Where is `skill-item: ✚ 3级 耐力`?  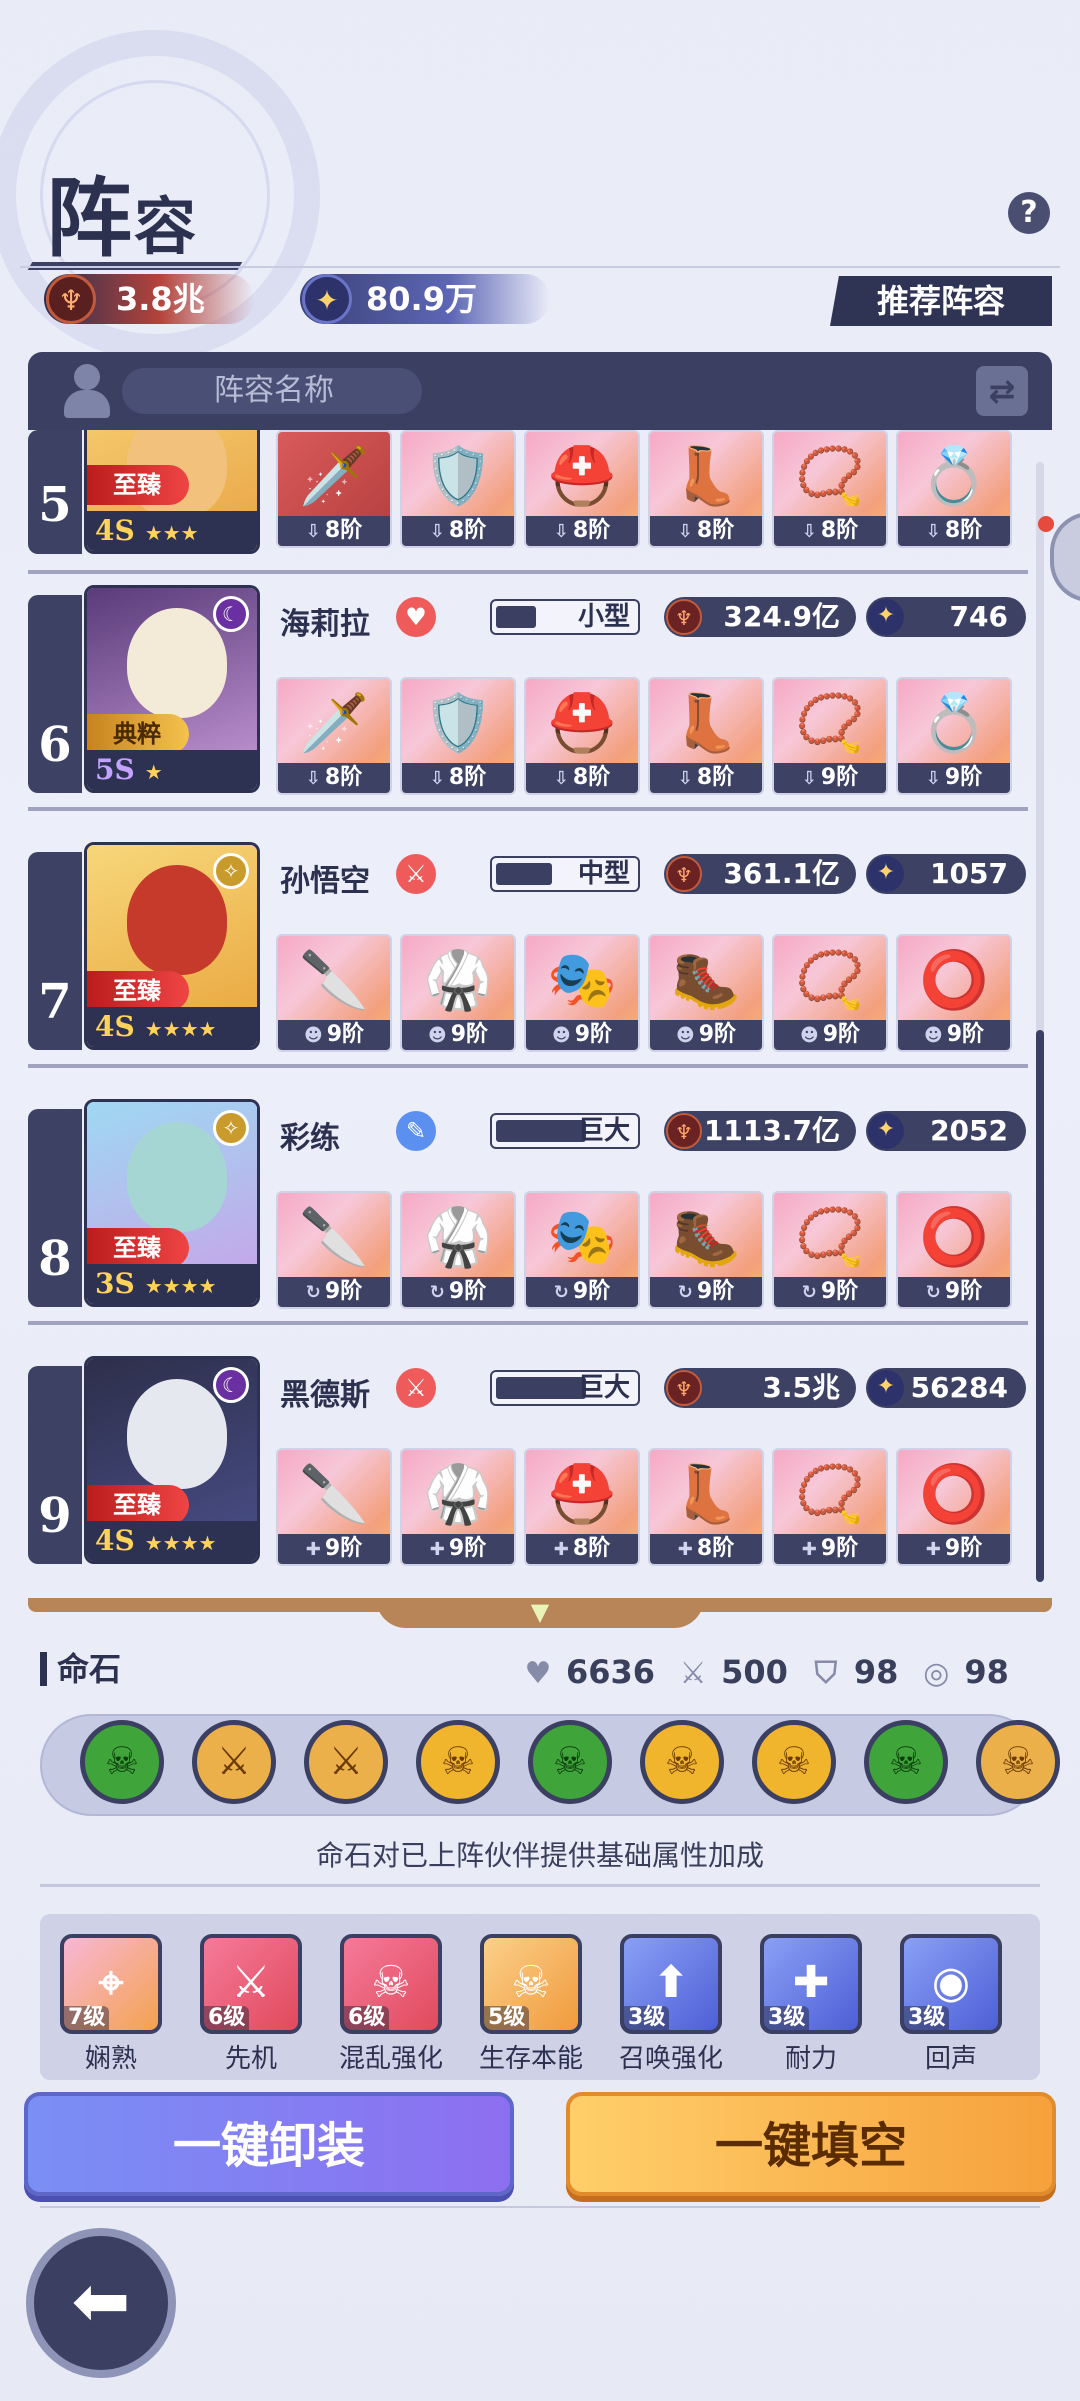 skill-item: ✚ 3级 耐力 is located at coordinates (811, 2004).